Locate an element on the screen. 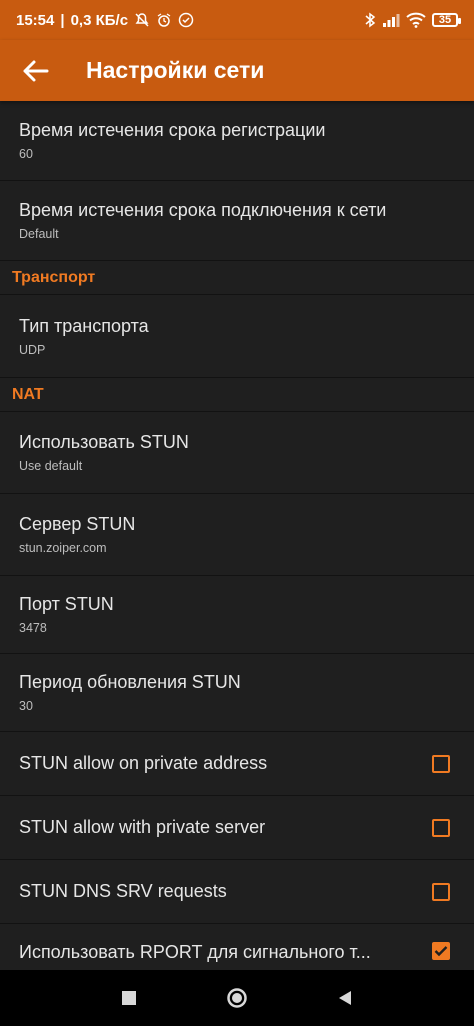  pref-summary: UDP is located at coordinates (32, 349).